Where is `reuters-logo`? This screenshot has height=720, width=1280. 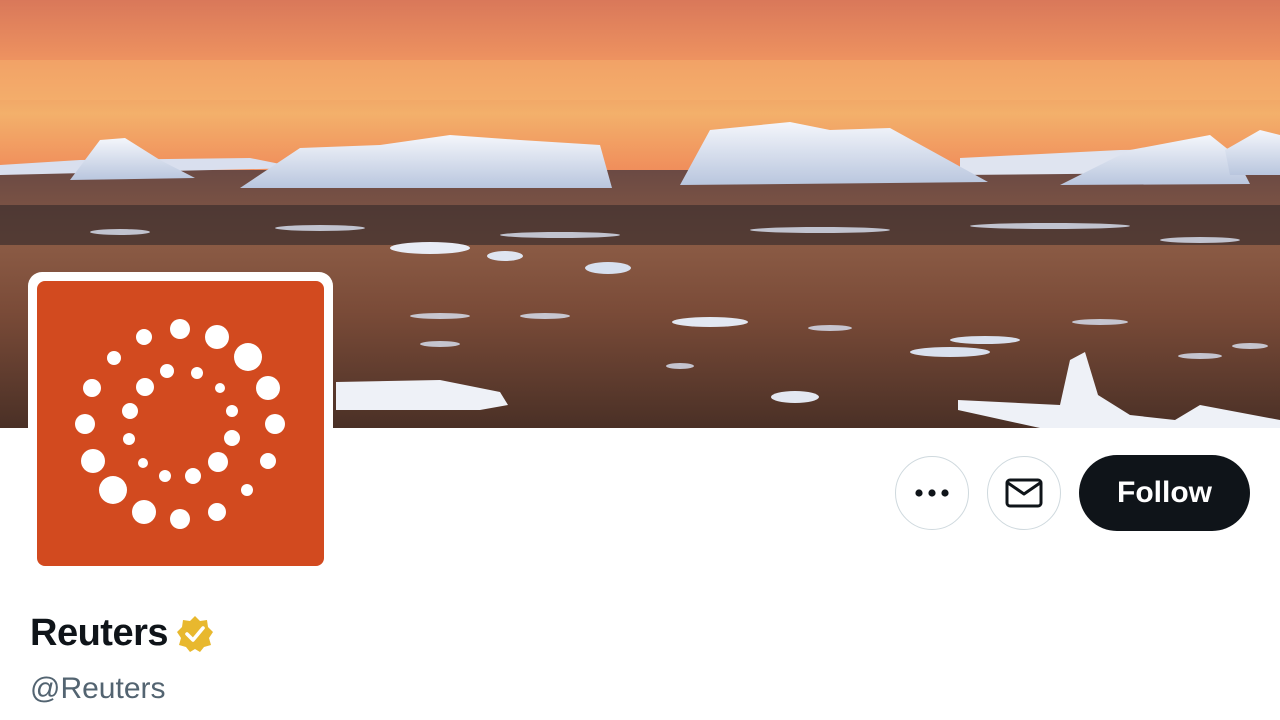 reuters-logo is located at coordinates (180, 423).